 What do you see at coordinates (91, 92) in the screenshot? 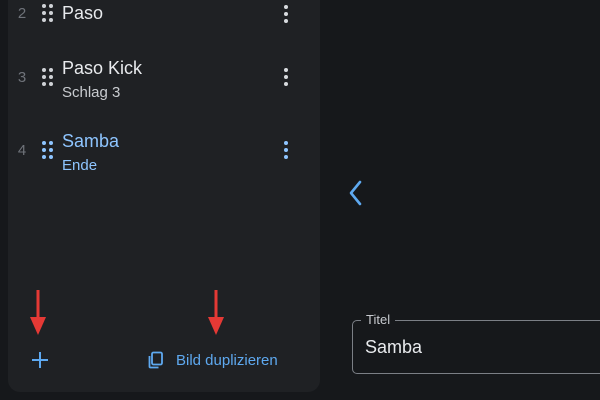
I see `item-subtitle: Schlag 3` at bounding box center [91, 92].